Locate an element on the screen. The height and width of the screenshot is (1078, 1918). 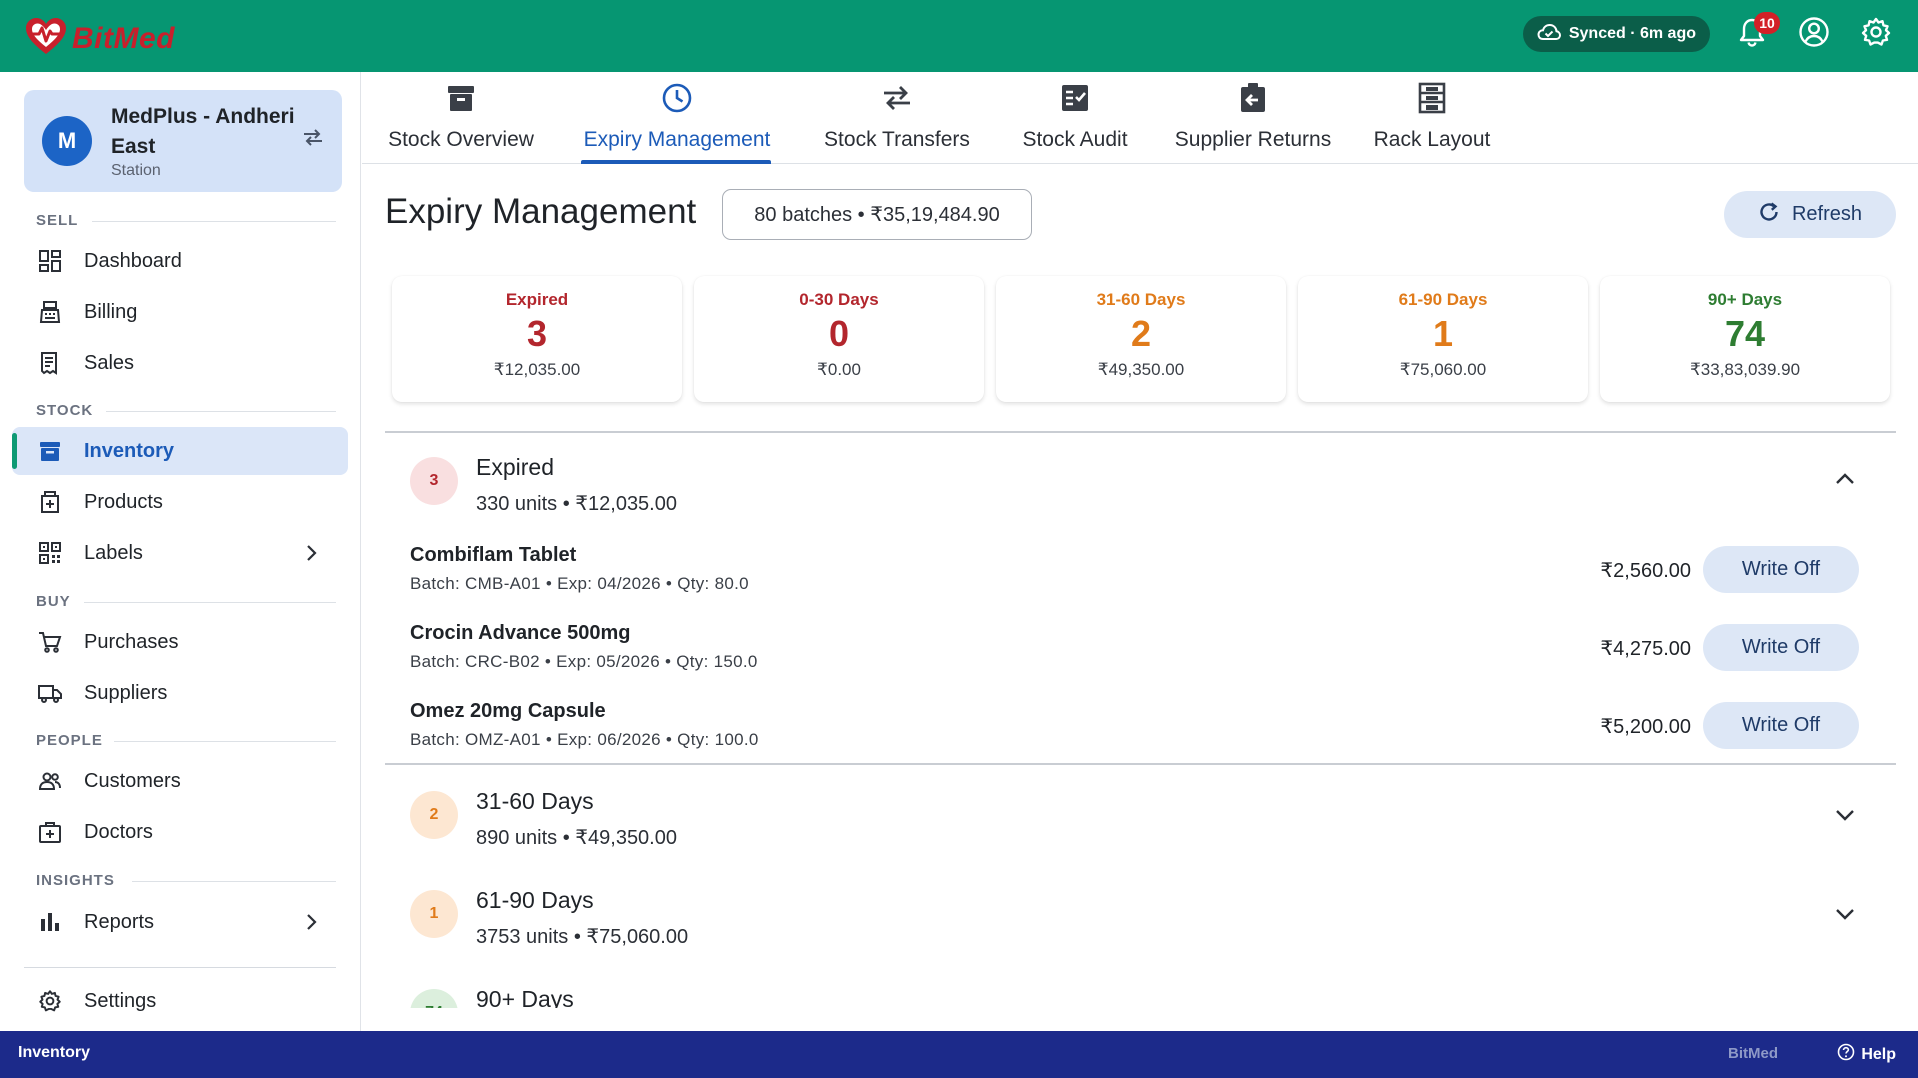
status-brand: BitMed is located at coordinates (1753, 1053).